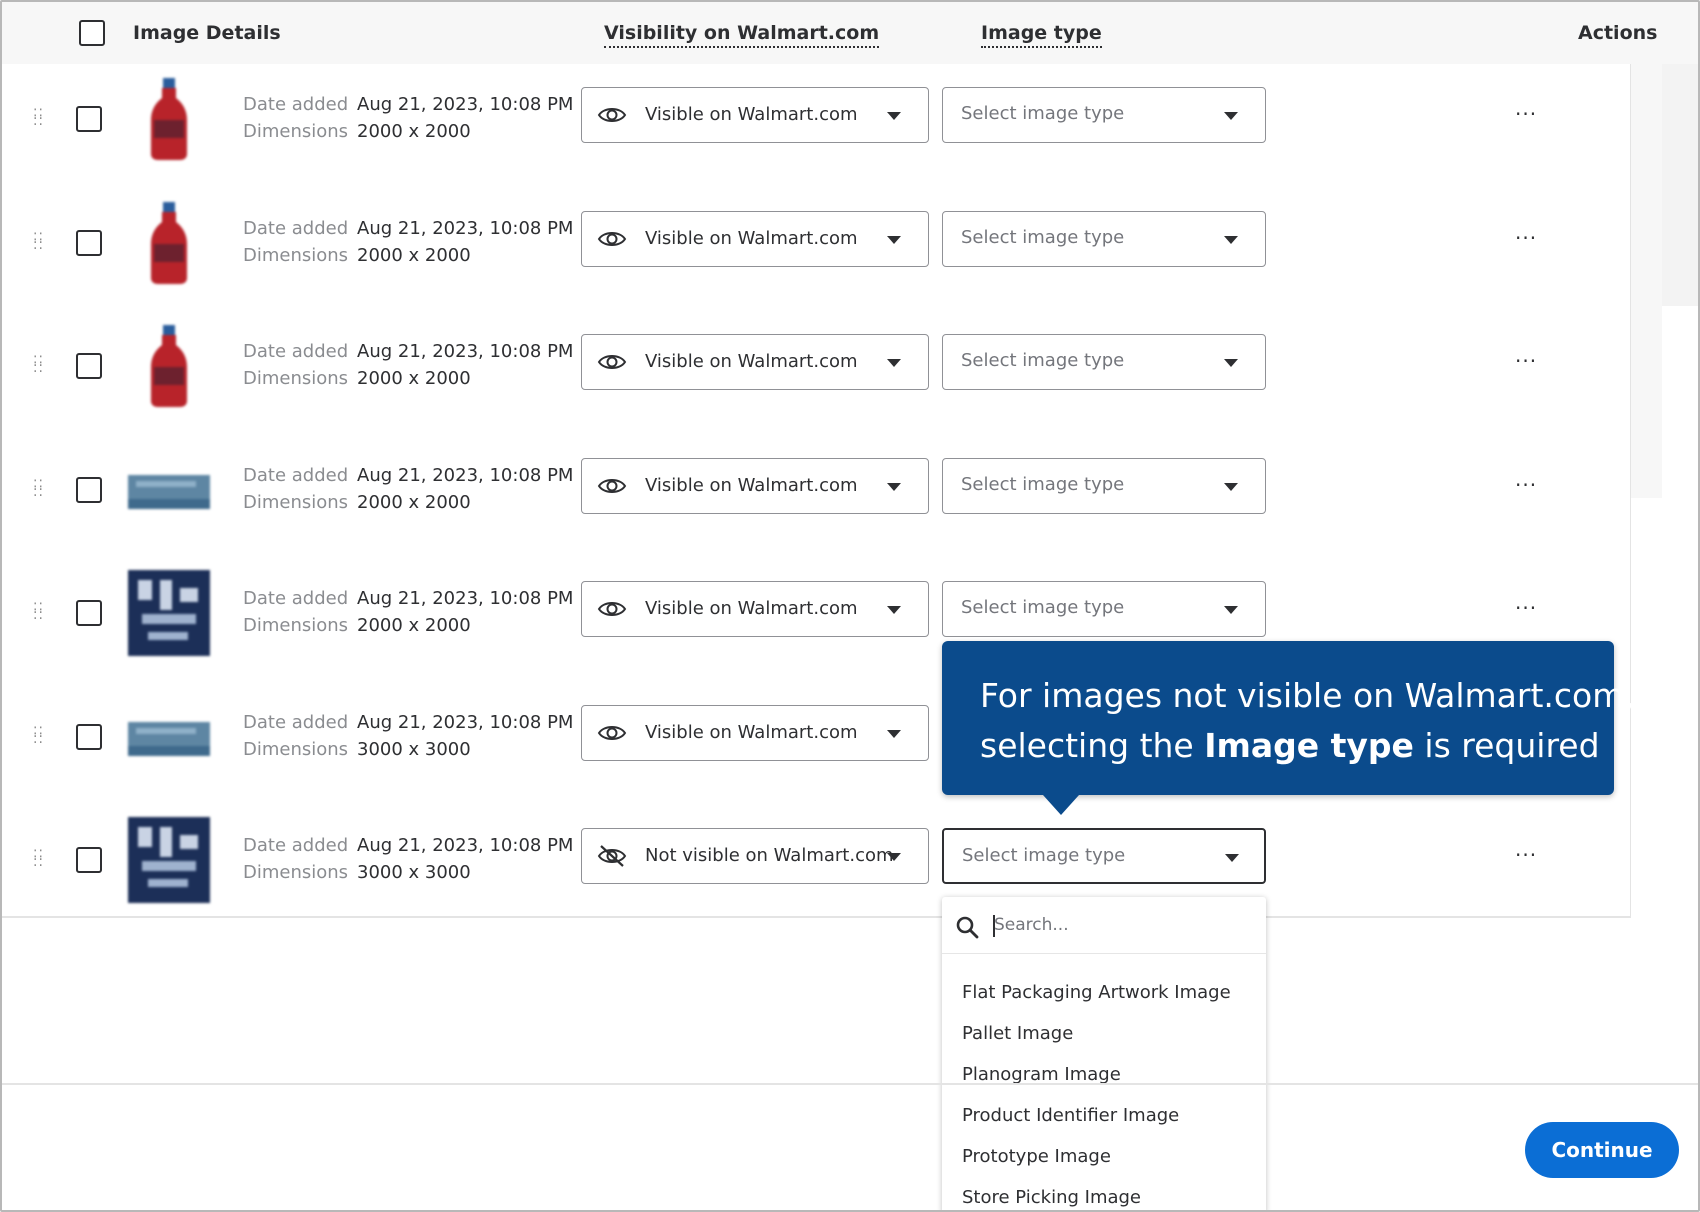  I want to click on dropdown-search-input, so click(1119, 925).